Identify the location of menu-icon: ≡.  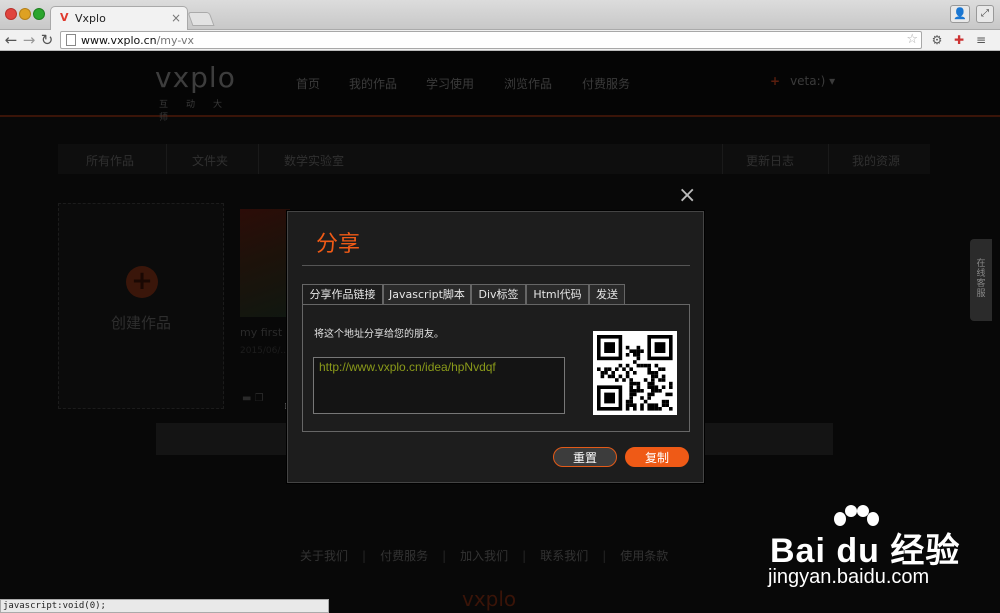
(981, 40).